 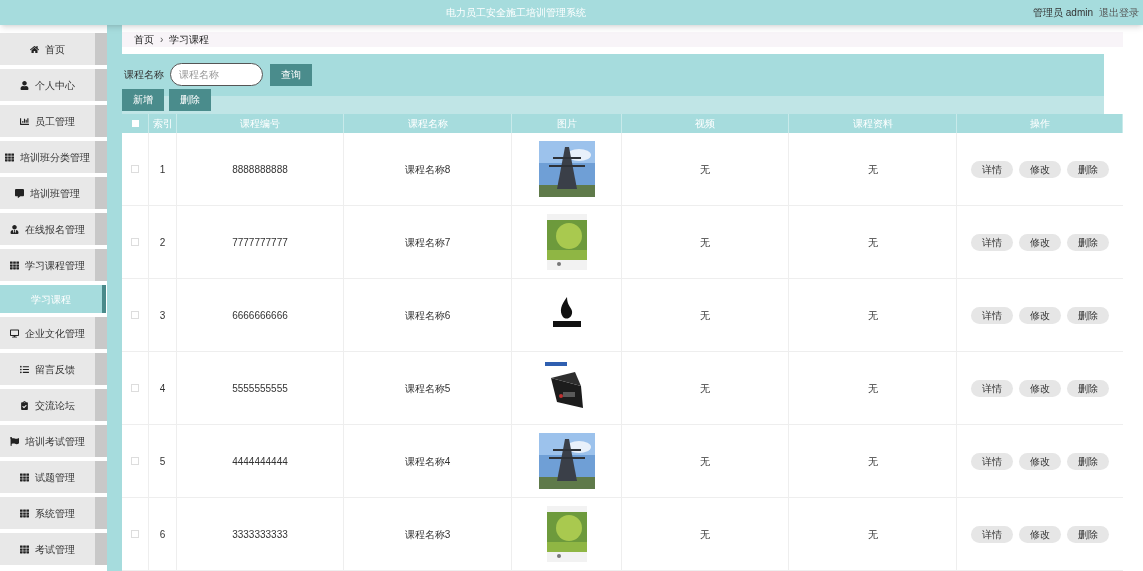 What do you see at coordinates (427, 242) in the screenshot?
I see `name-cell-text: 课程名称7` at bounding box center [427, 242].